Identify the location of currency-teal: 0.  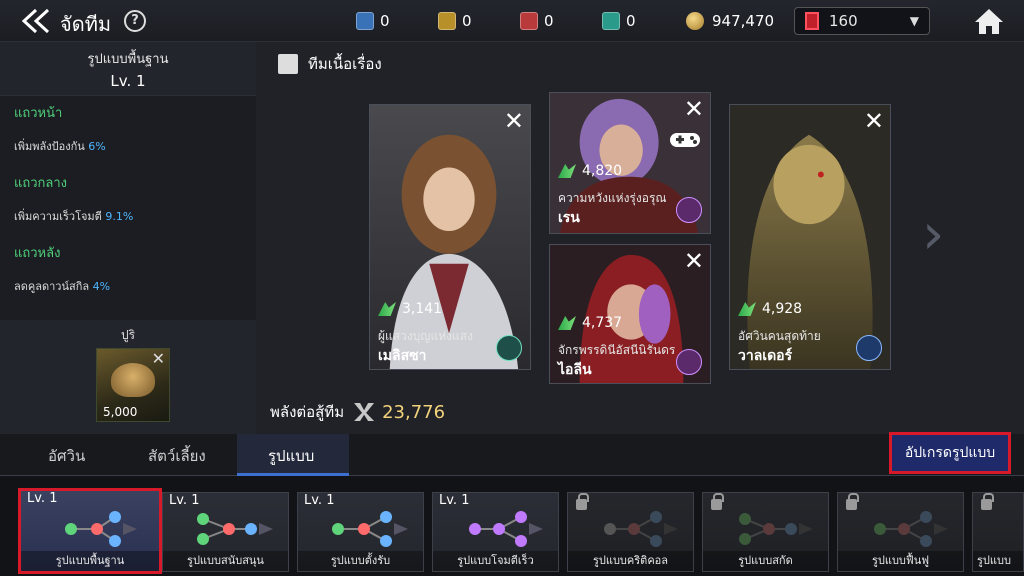
(619, 21).